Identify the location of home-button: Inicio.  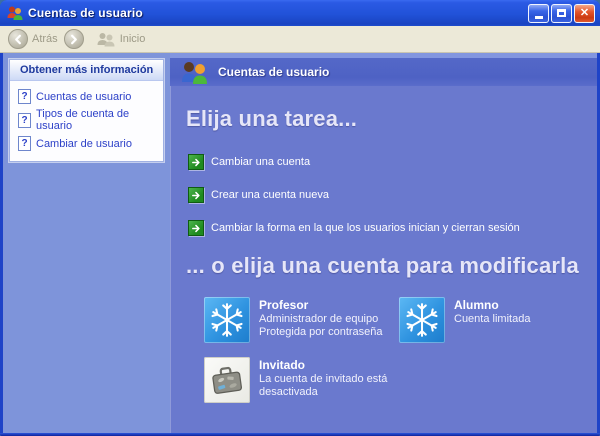
(121, 39).